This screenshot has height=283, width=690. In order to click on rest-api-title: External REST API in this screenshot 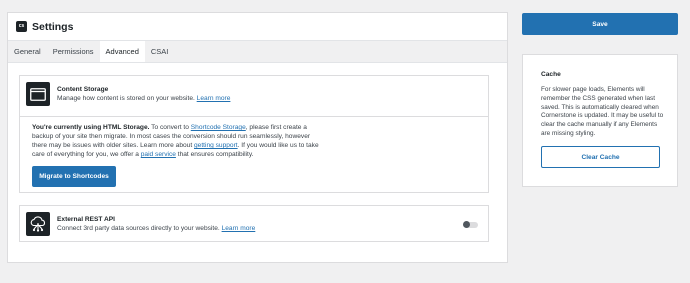, I will do `click(86, 219)`.